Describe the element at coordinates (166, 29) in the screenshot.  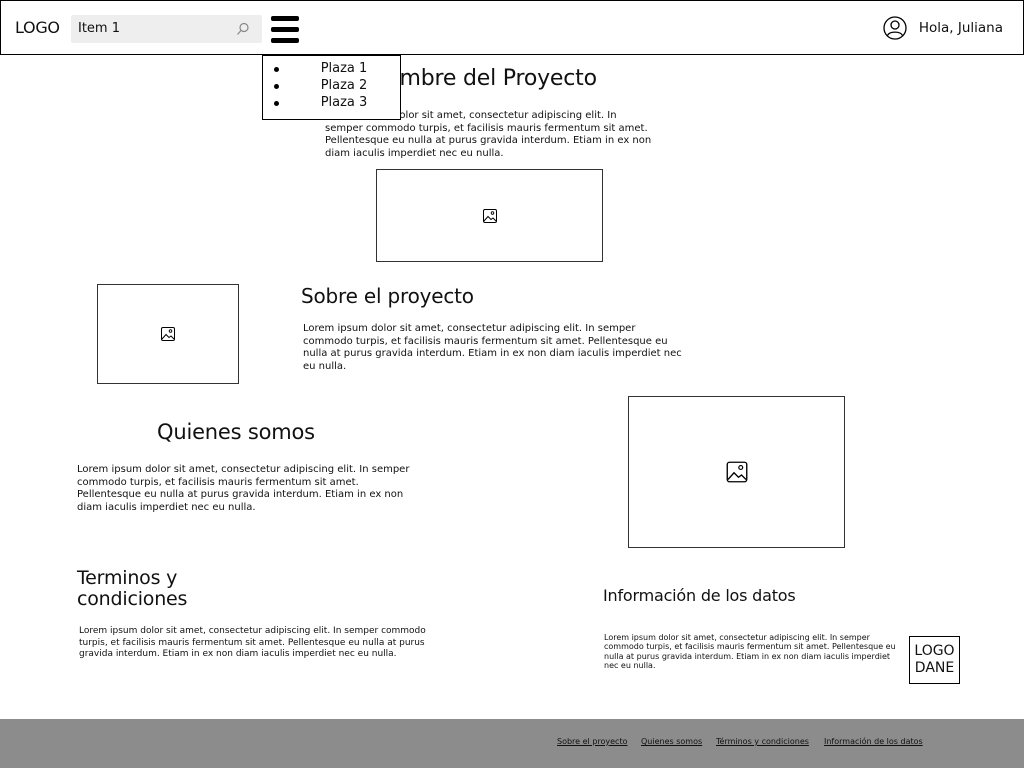
I see `search-input: Item 1` at that location.